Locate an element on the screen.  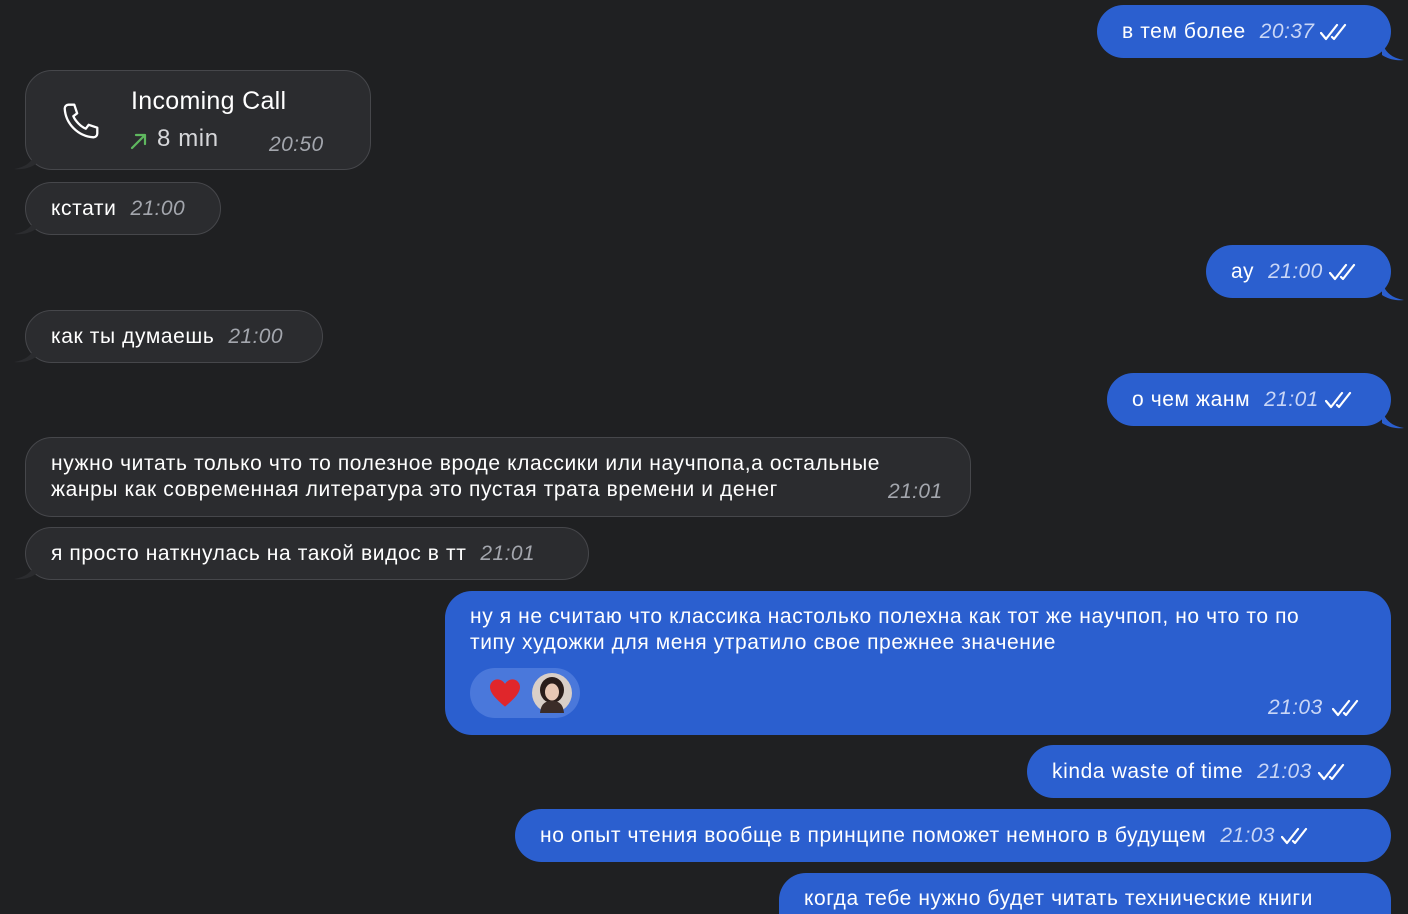
user-avatar is located at coordinates (552, 693).